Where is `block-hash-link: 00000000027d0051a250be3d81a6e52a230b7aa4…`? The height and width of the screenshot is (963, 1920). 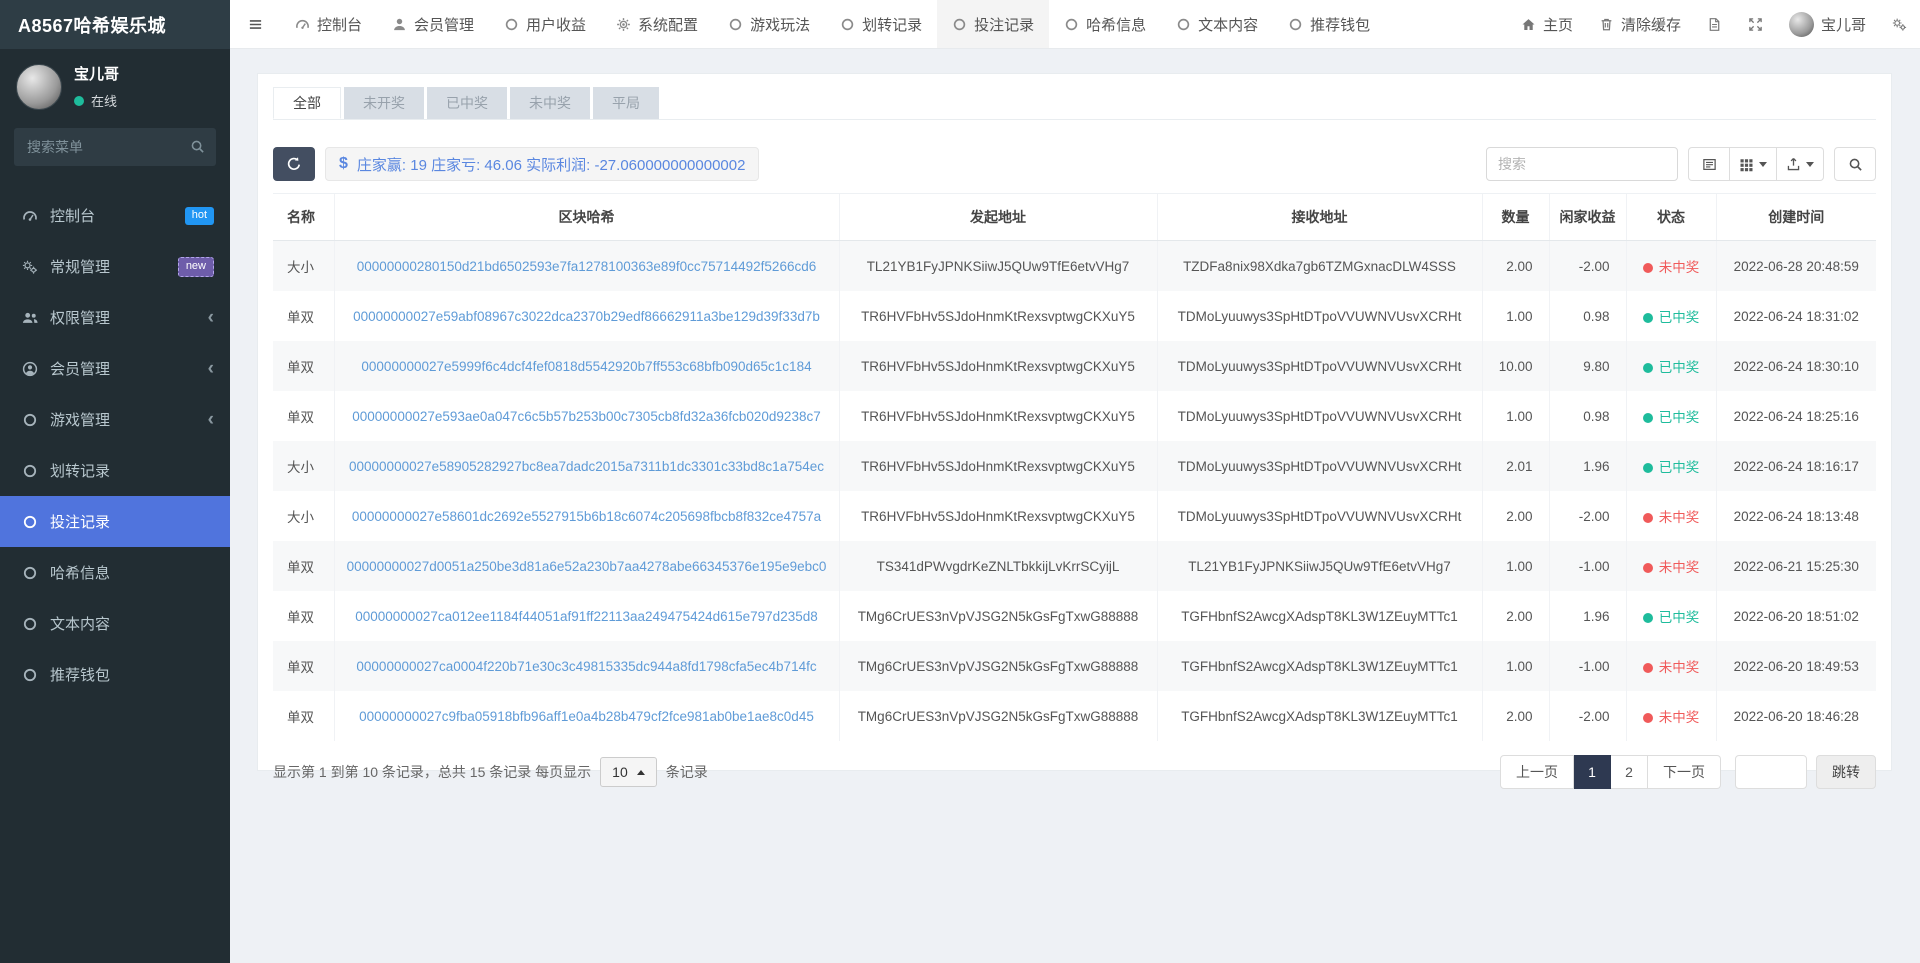
block-hash-link: 00000000027d0051a250be3d81a6e52a230b7aa4… is located at coordinates (587, 566).